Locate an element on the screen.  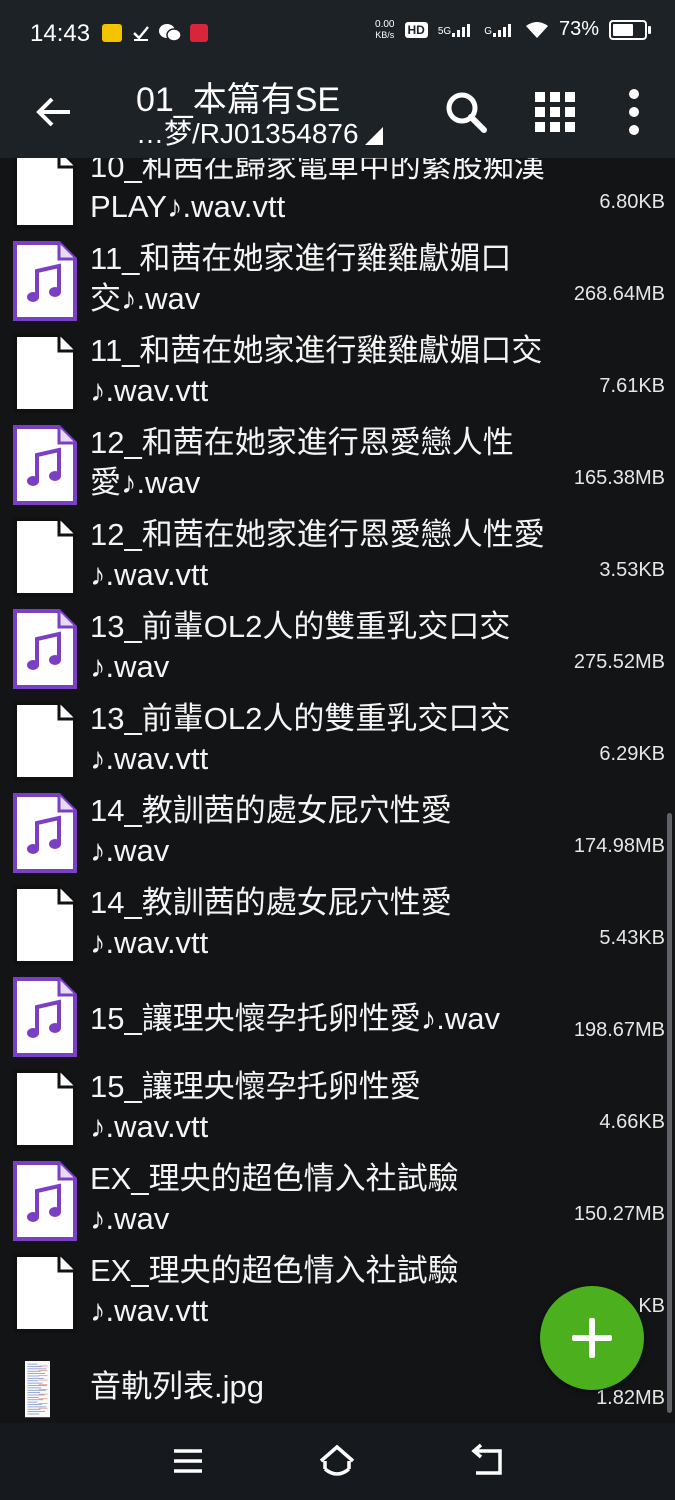
file-name-line: 交♪.wav is located at coordinates (145, 298).